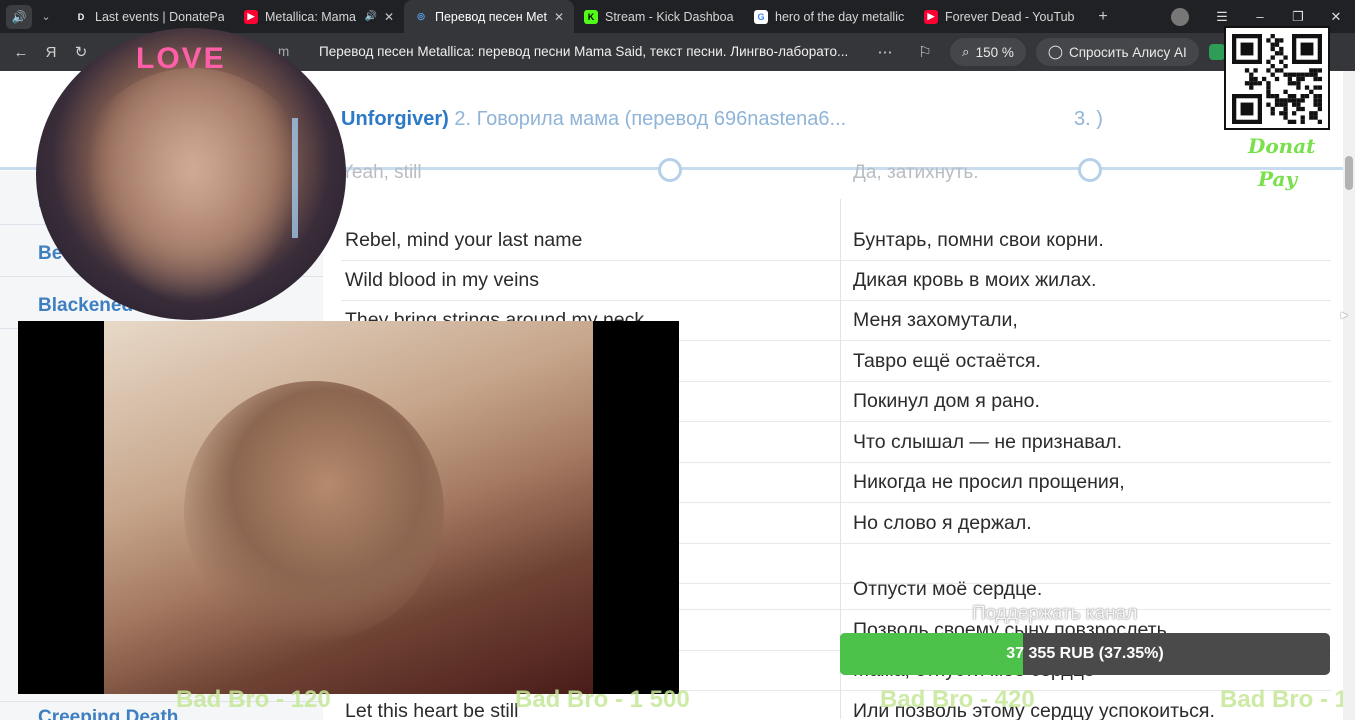 The height and width of the screenshot is (720, 1355). What do you see at coordinates (885, 52) in the screenshot?
I see `more-icon: ⋯` at bounding box center [885, 52].